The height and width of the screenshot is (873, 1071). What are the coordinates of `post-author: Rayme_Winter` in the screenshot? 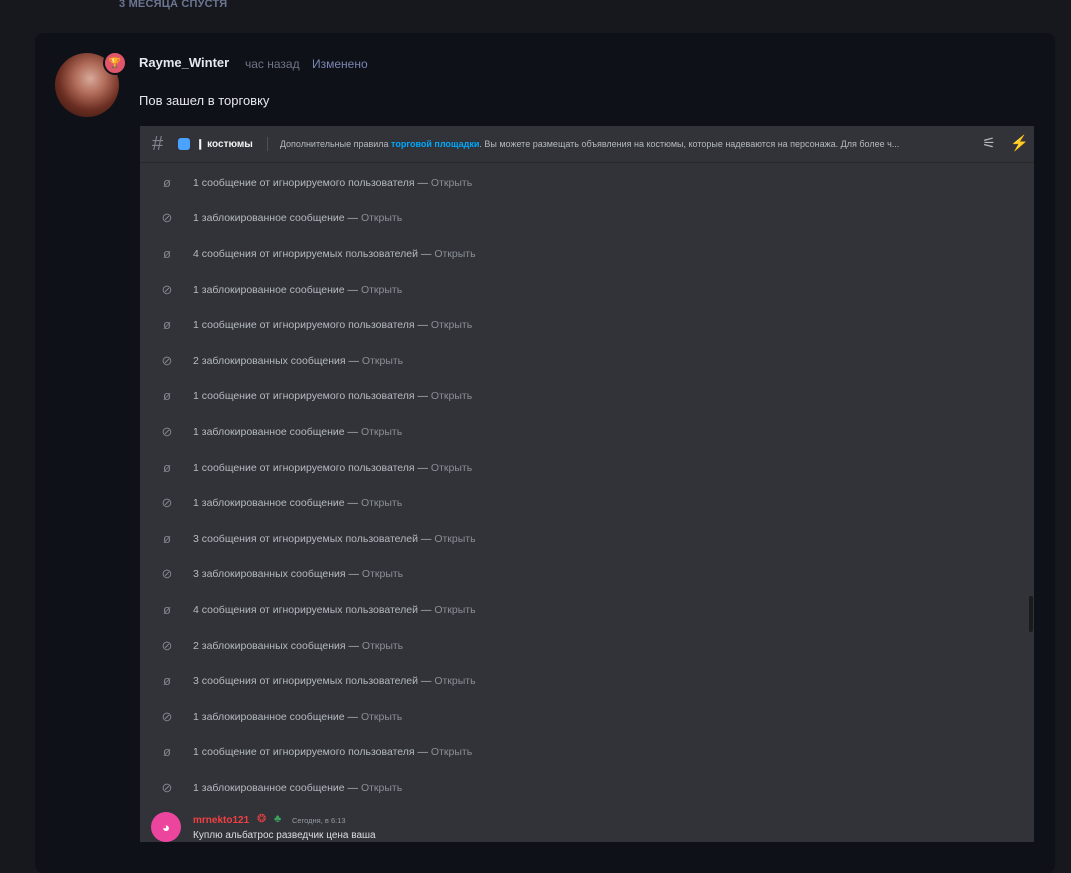 It's located at (184, 62).